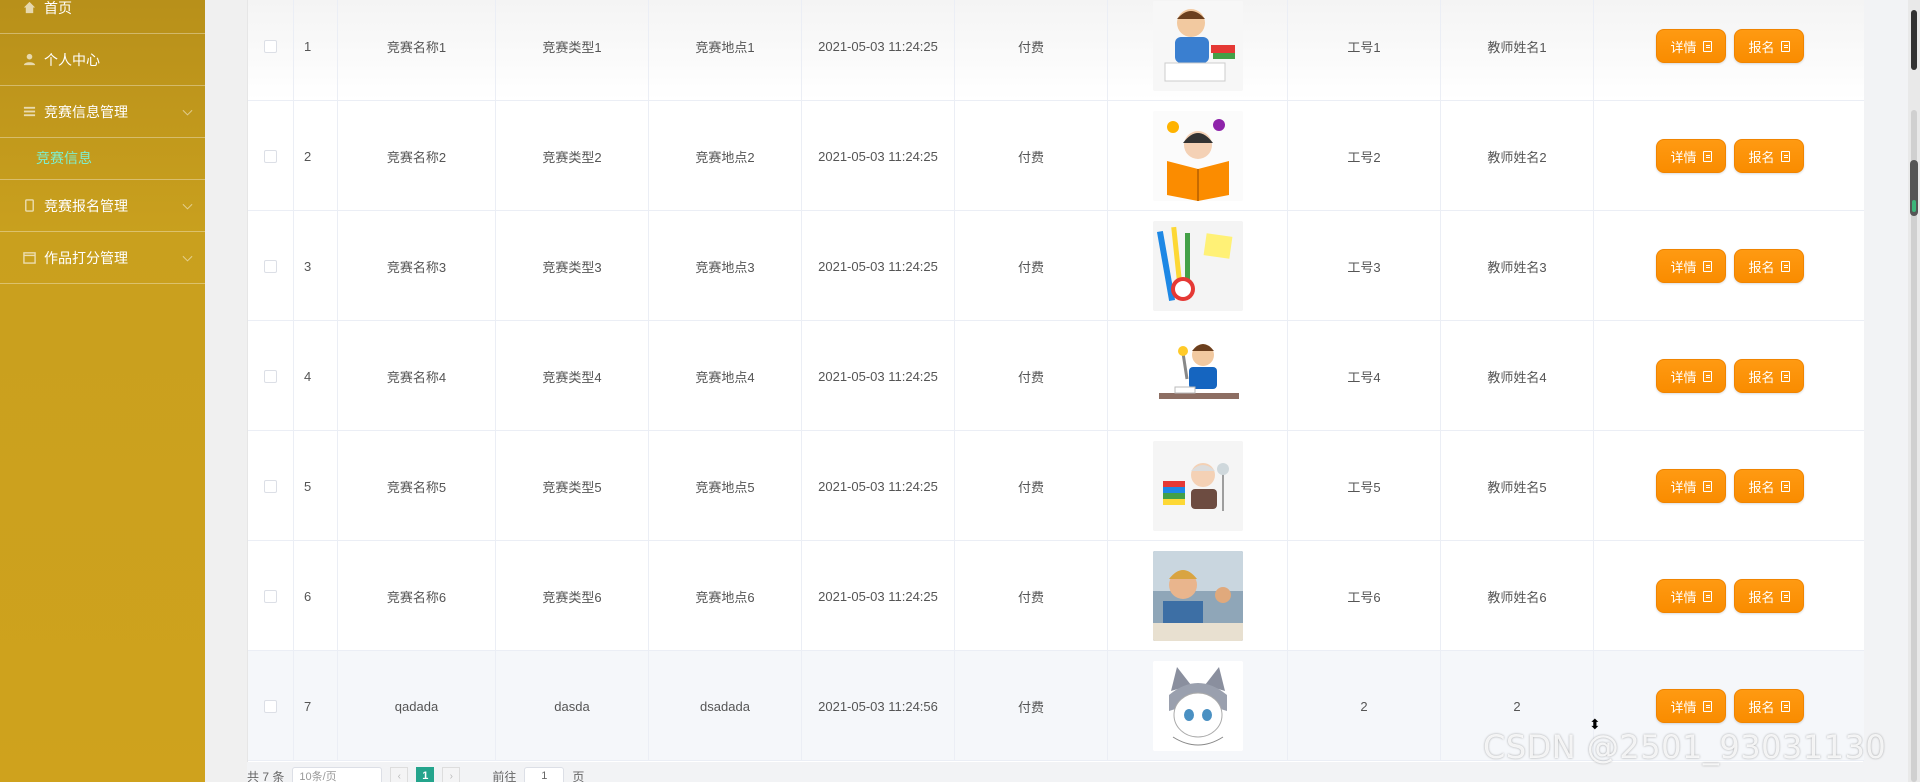  Describe the element at coordinates (1364, 596) in the screenshot. I see `cell-emp-no: 工号6` at that location.